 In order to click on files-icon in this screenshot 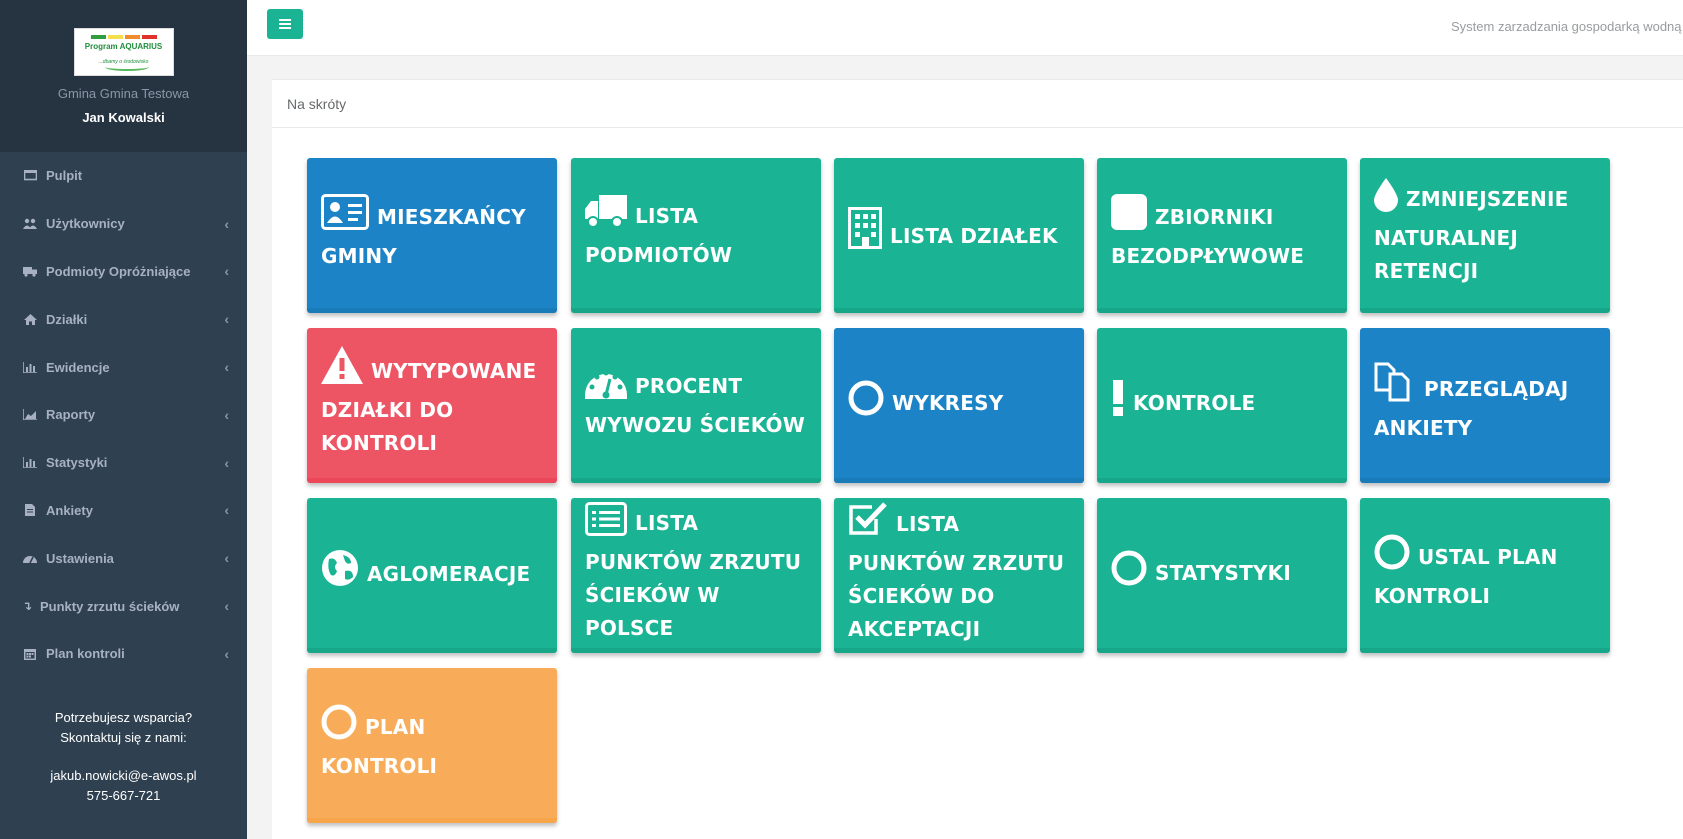, I will do `click(1395, 387)`.